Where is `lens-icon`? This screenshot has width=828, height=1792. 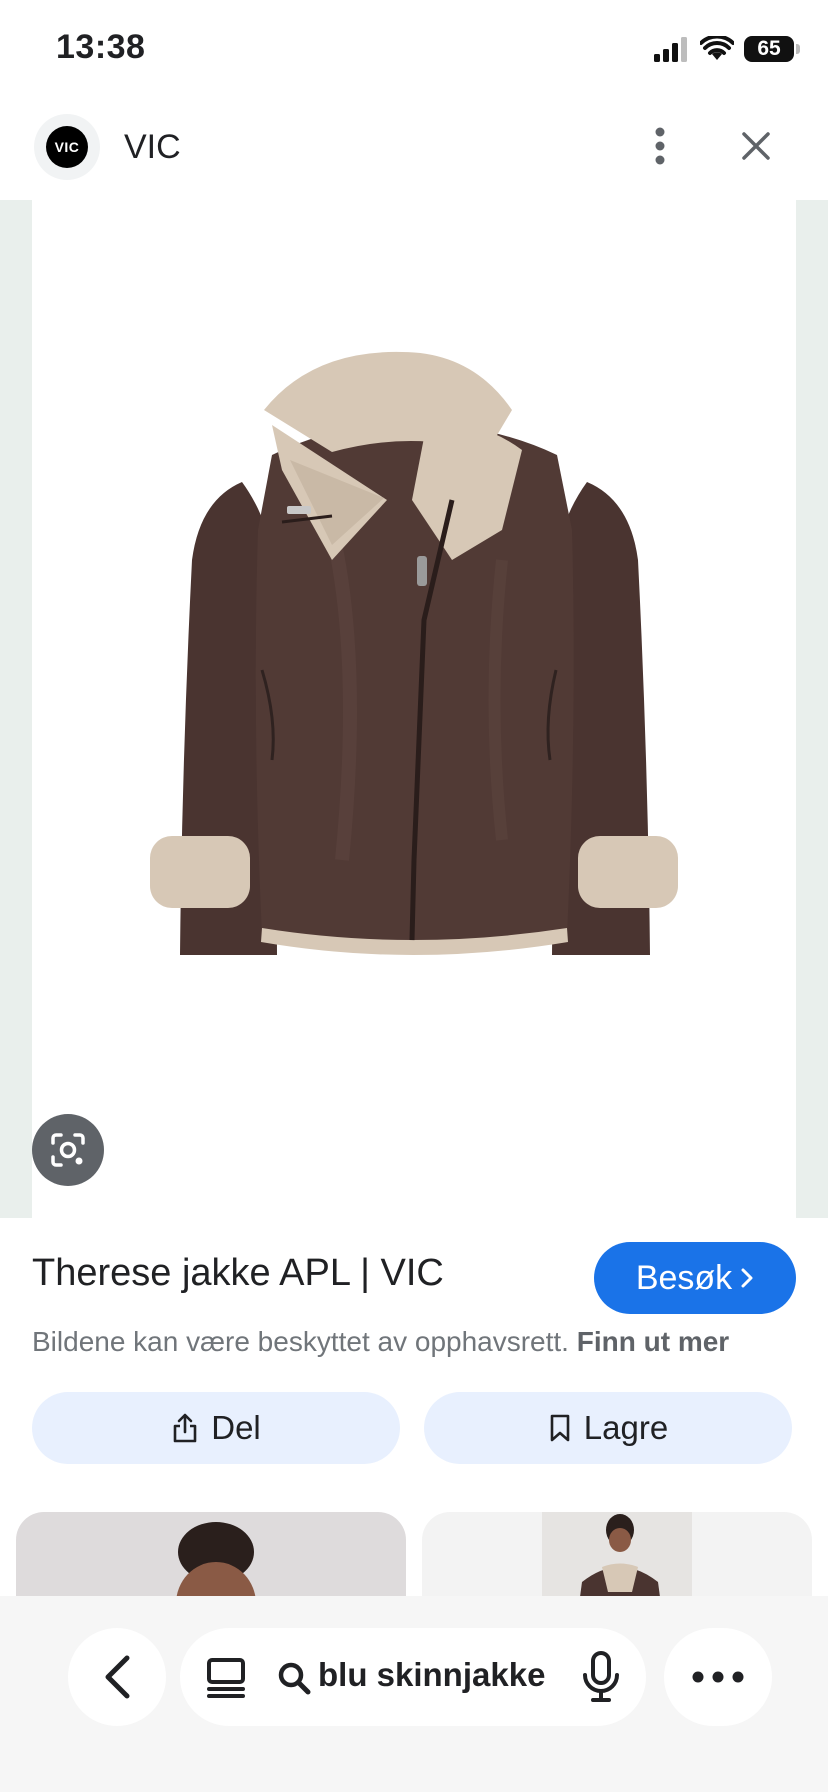
lens-icon is located at coordinates (68, 1150).